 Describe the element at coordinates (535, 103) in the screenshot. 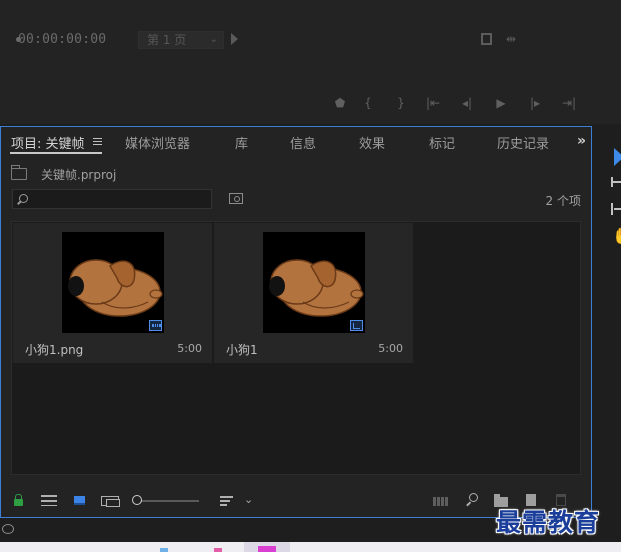

I see `step-forward-icon: |▸` at that location.